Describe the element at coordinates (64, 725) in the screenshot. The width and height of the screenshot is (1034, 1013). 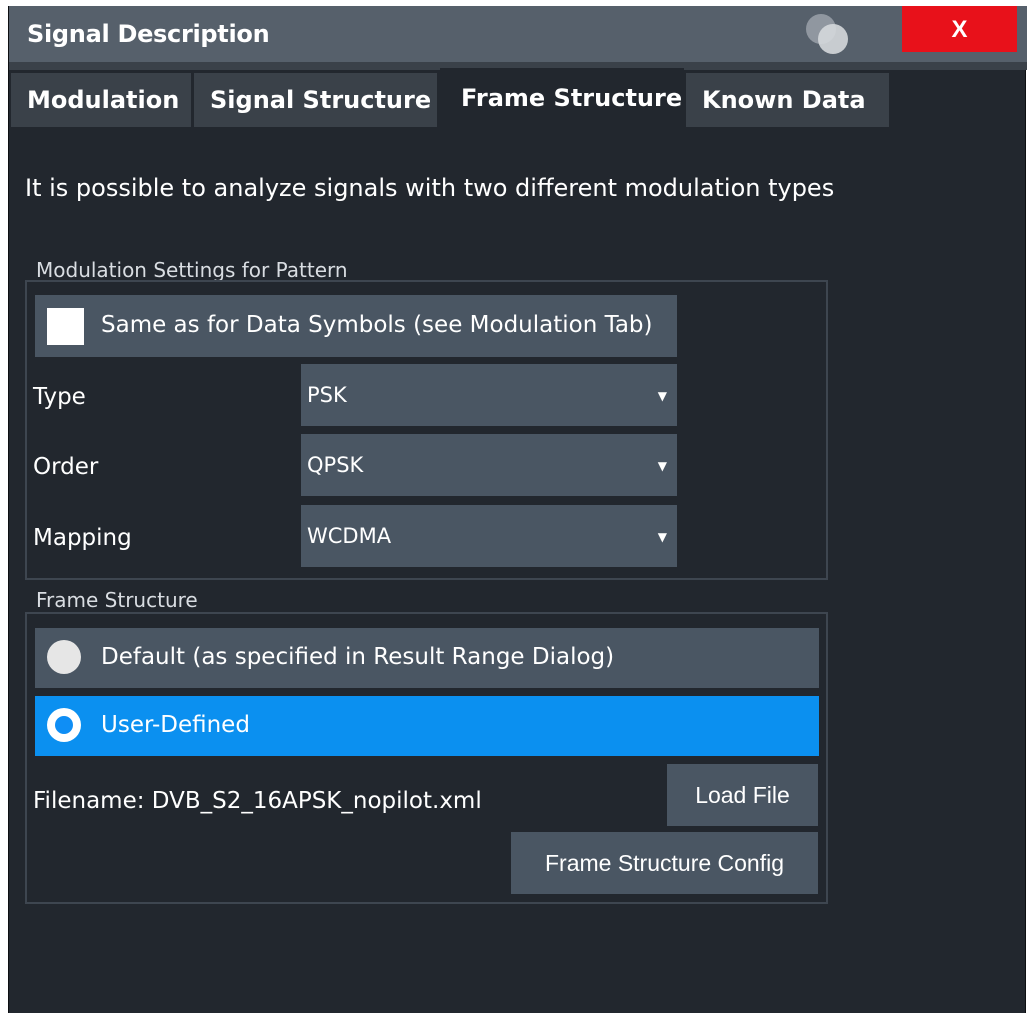
I see `user-defined-radio` at that location.